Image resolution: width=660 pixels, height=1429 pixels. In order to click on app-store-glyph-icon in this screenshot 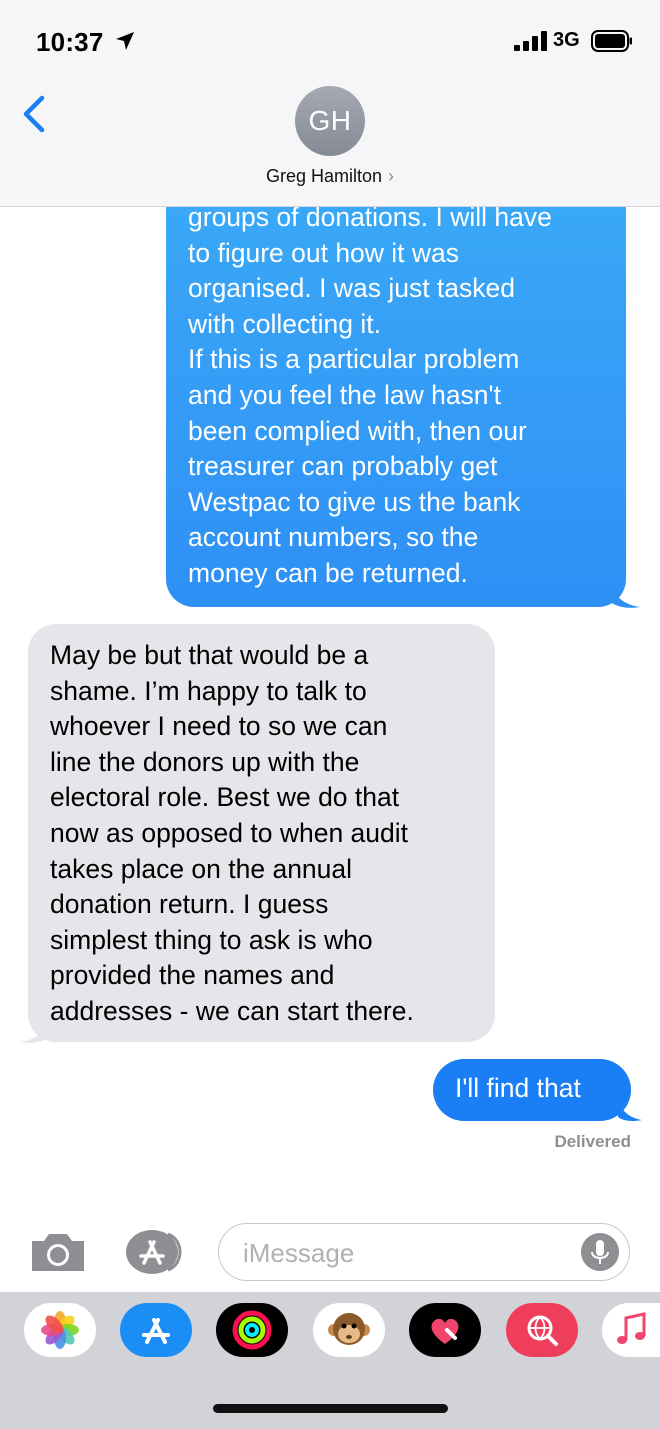, I will do `click(156, 1331)`.